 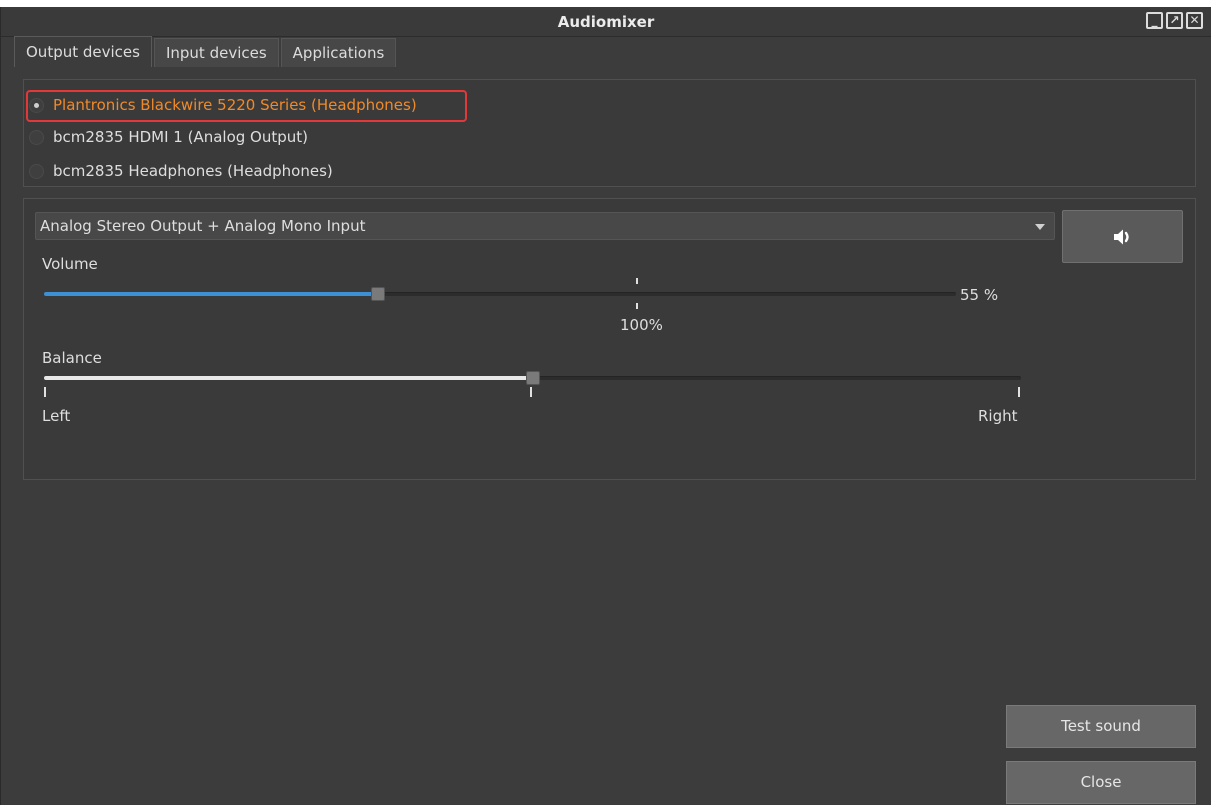 I want to click on close-window-button: ✕, so click(x=1194, y=20).